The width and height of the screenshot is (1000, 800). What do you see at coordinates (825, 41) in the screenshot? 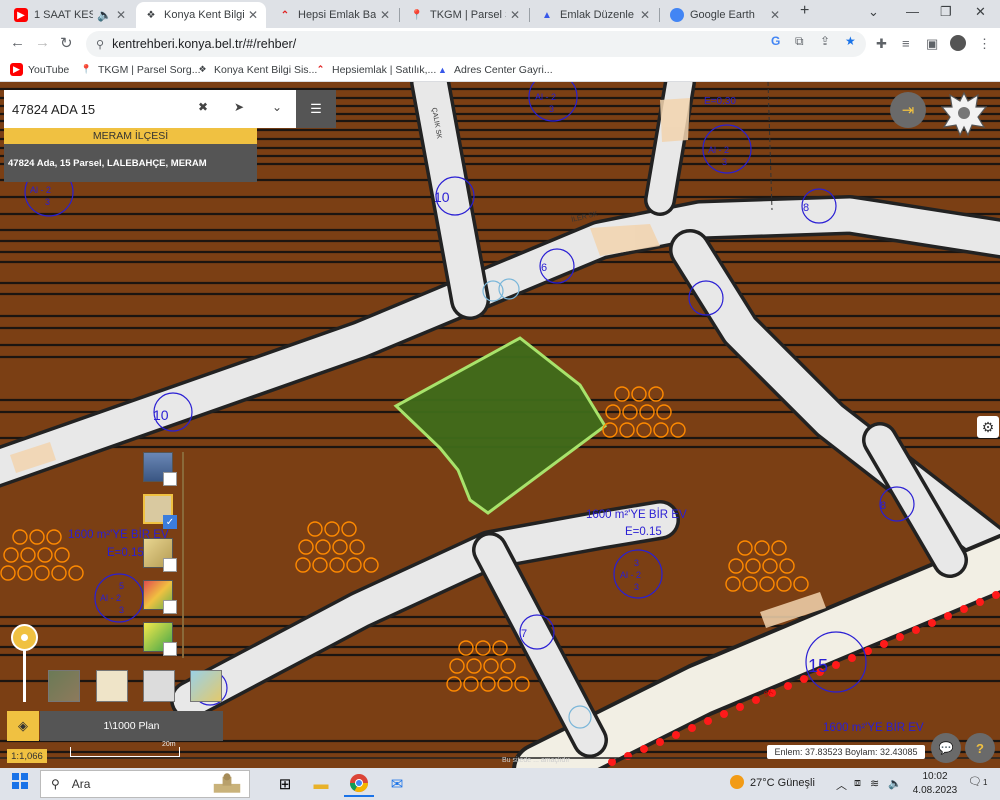
I see `share-icon: ⇪` at bounding box center [825, 41].